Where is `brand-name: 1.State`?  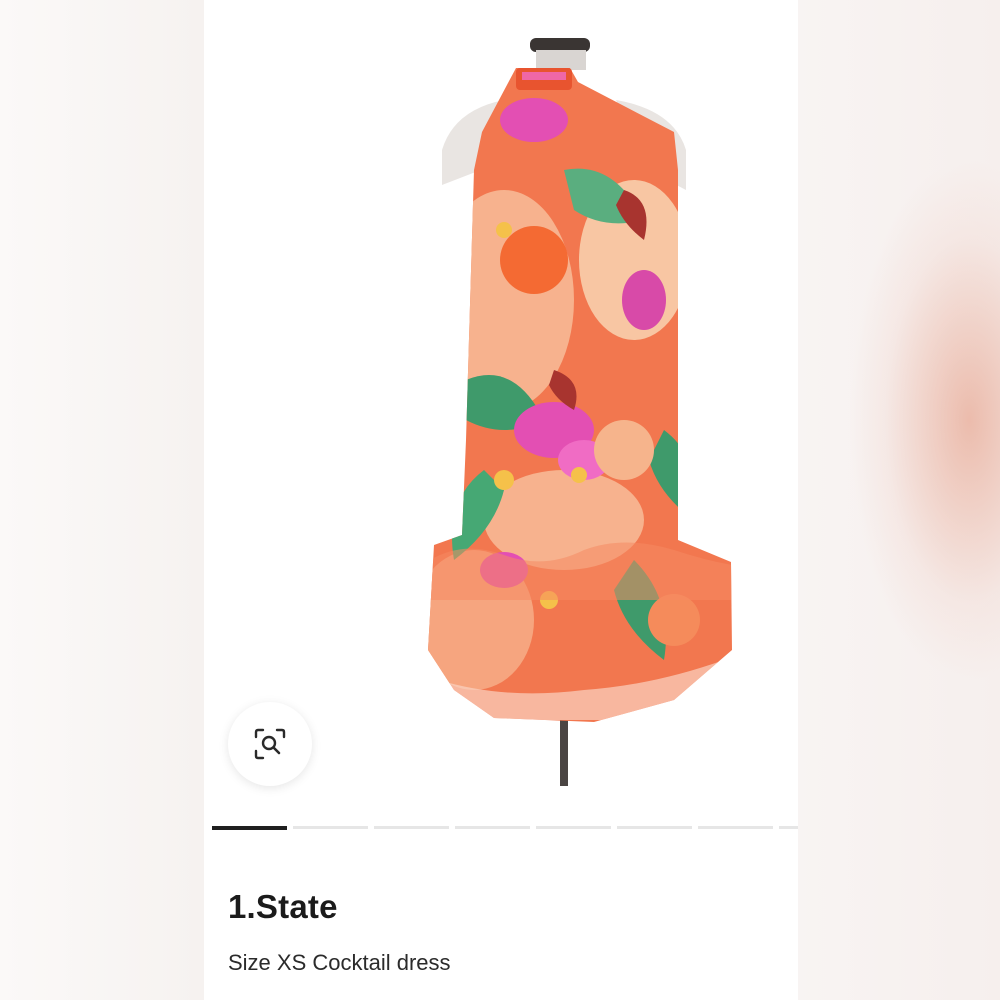 brand-name: 1.State is located at coordinates (283, 907).